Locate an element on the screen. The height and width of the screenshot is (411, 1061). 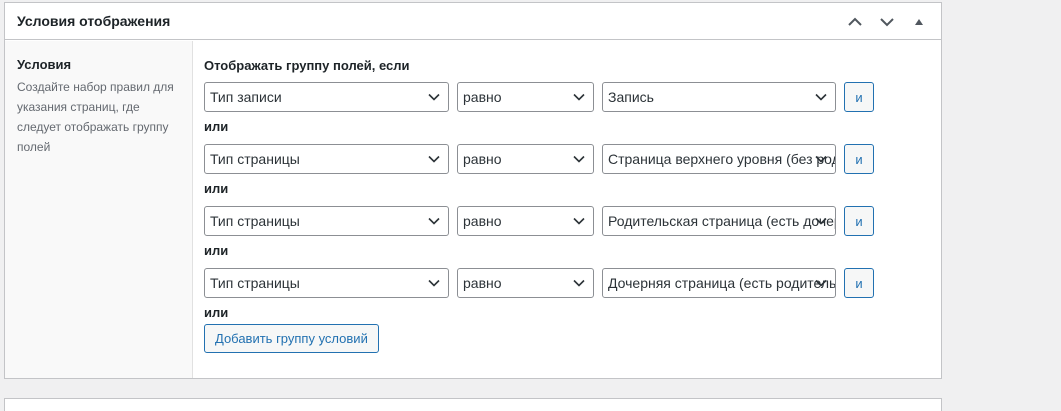
rule-param-select: Тип записи is located at coordinates (326, 97).